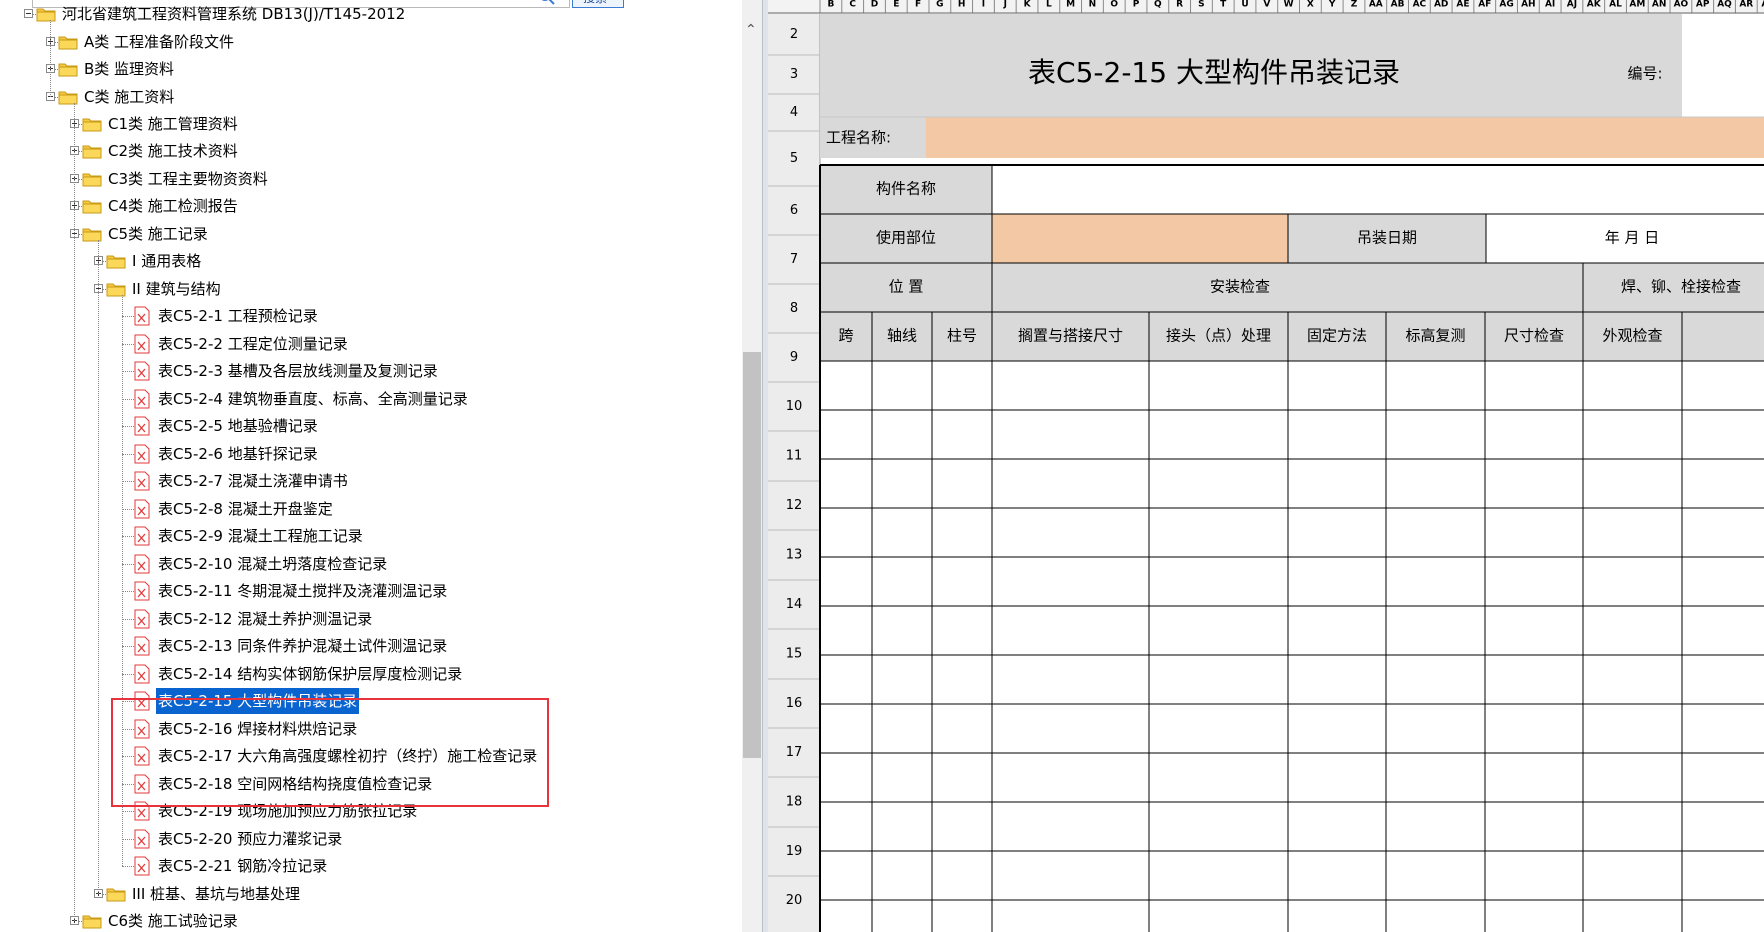  What do you see at coordinates (340, 179) in the screenshot?
I see `tree-item-folder: C3类 工程主要物资资料` at bounding box center [340, 179].